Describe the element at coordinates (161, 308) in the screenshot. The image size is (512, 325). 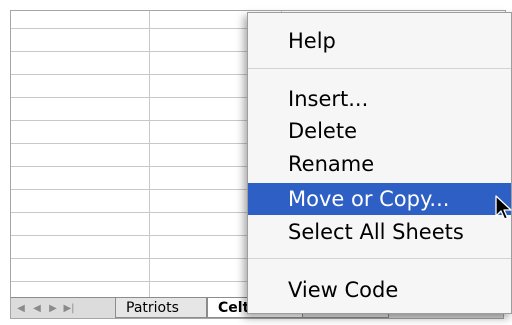
I see `sheet-tab-patriots: Patriots` at that location.